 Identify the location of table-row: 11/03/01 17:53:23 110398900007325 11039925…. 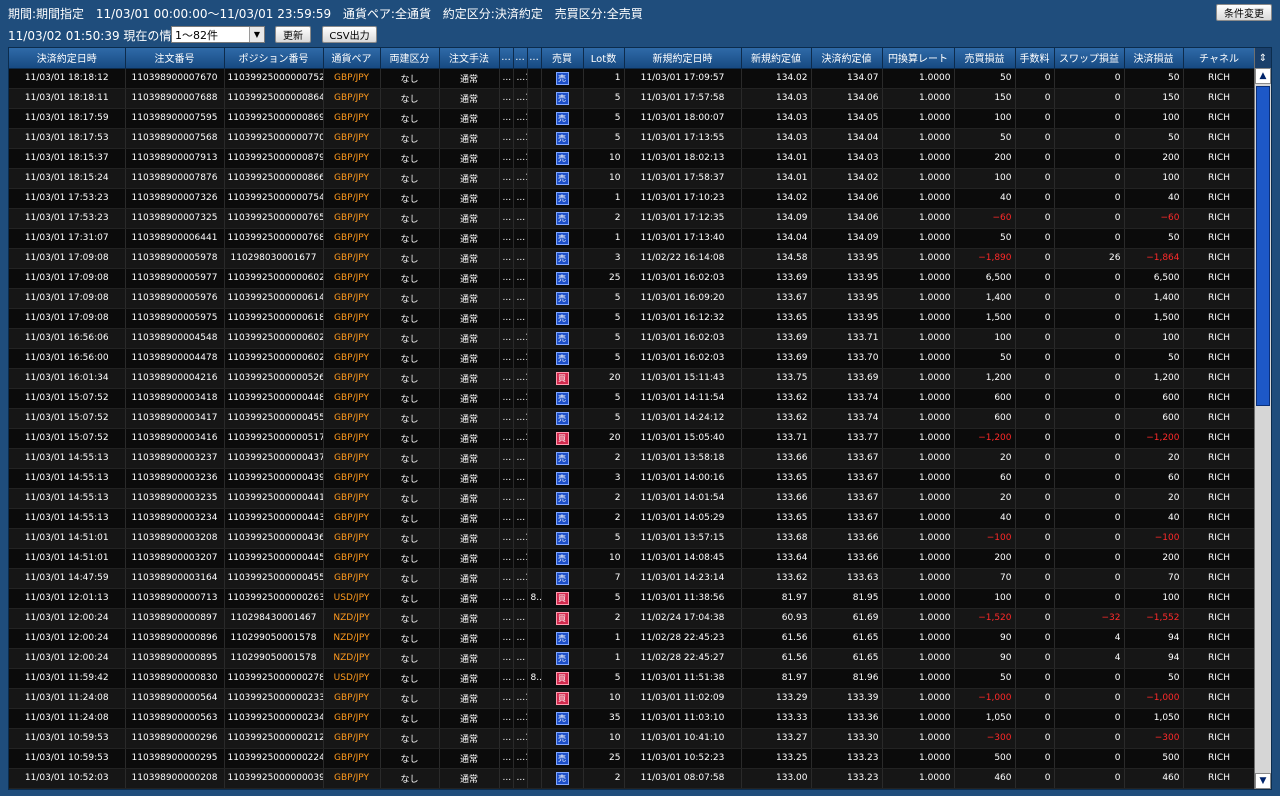
(632, 218).